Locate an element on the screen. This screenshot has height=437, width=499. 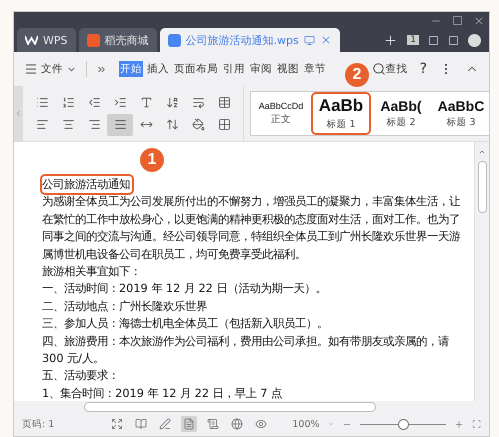
zoom-level: 100% is located at coordinates (306, 424).